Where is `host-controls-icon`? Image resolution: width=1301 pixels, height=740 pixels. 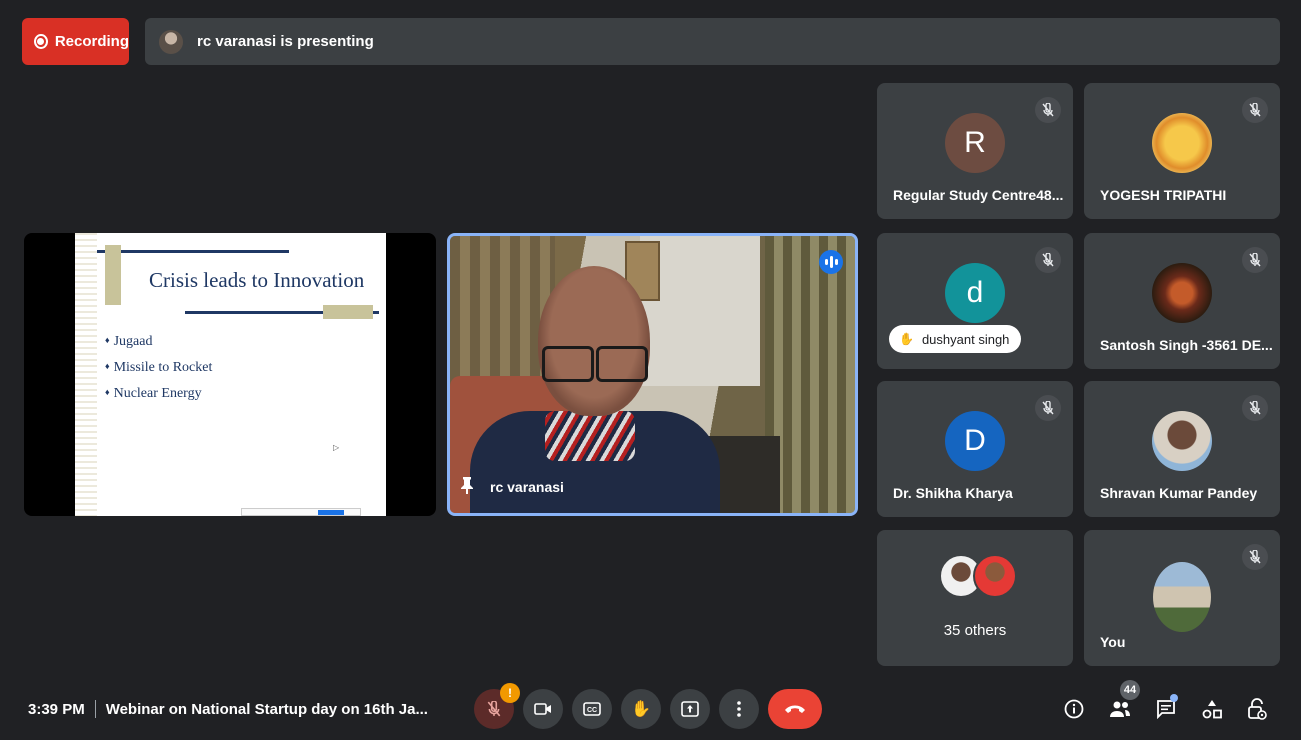
host-controls-icon is located at coordinates (1257, 709).